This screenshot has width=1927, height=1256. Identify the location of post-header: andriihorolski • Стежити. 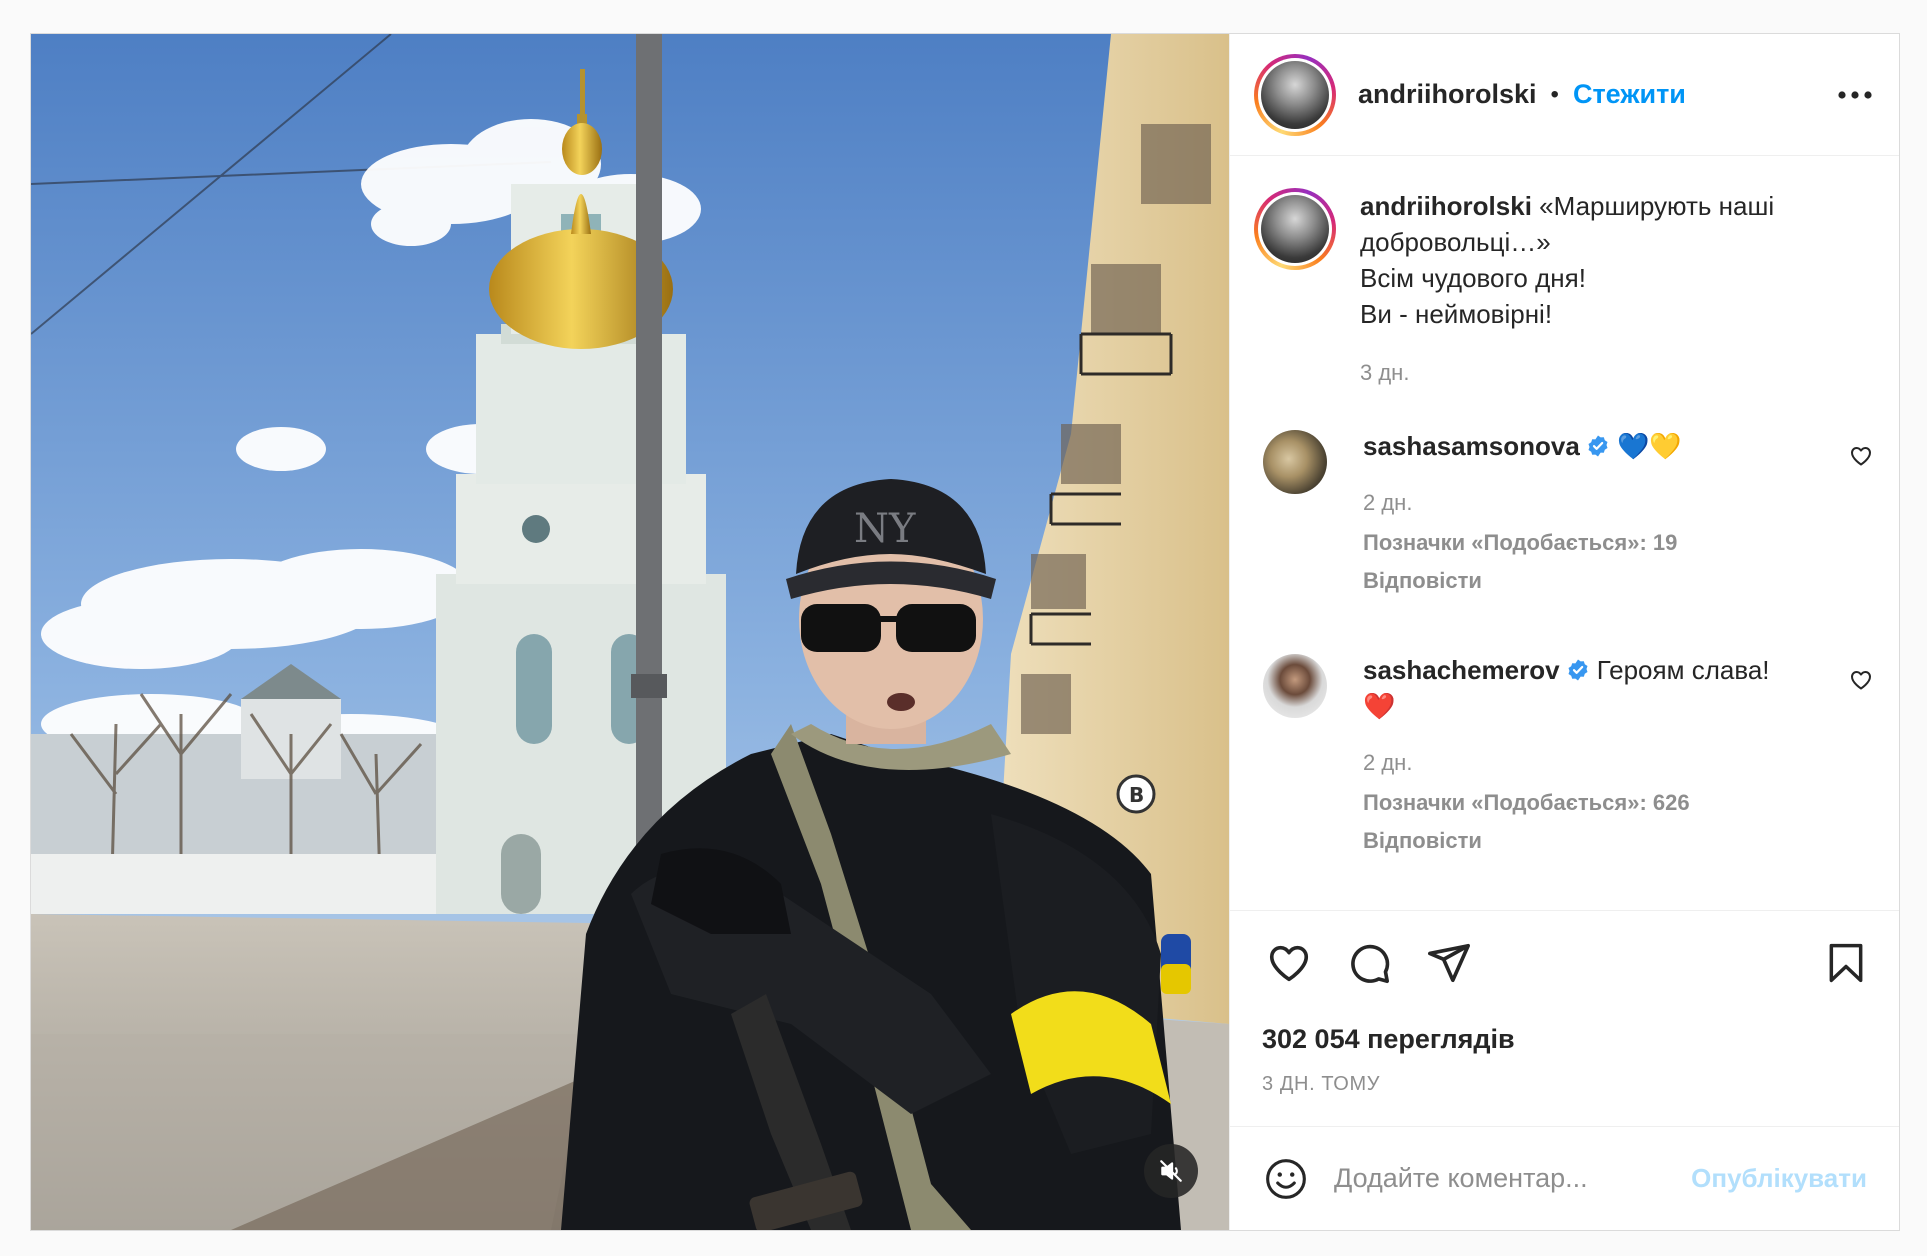
(1564, 95).